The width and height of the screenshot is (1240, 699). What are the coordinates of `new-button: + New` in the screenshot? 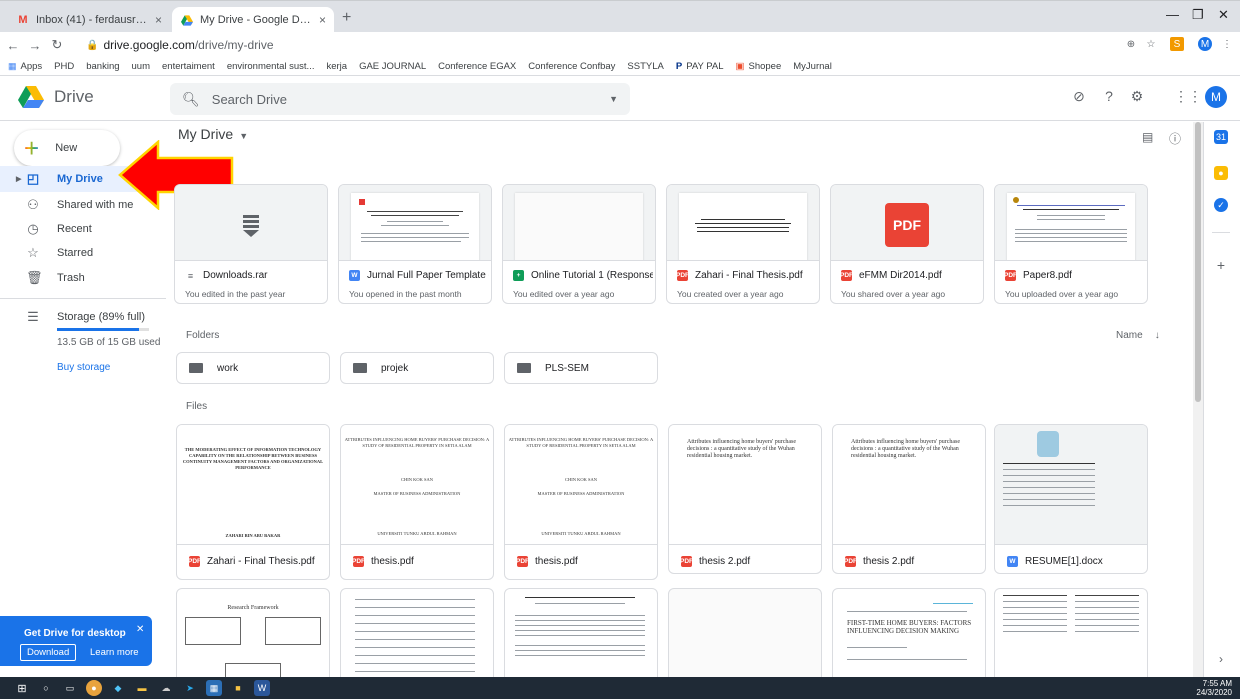 It's located at (67, 148).